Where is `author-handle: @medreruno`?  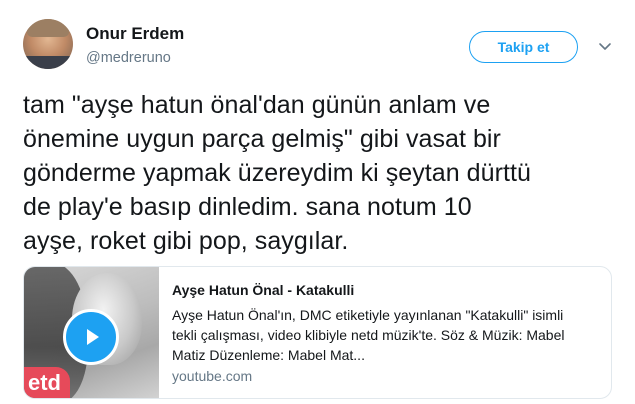
author-handle: @medreruno is located at coordinates (128, 58).